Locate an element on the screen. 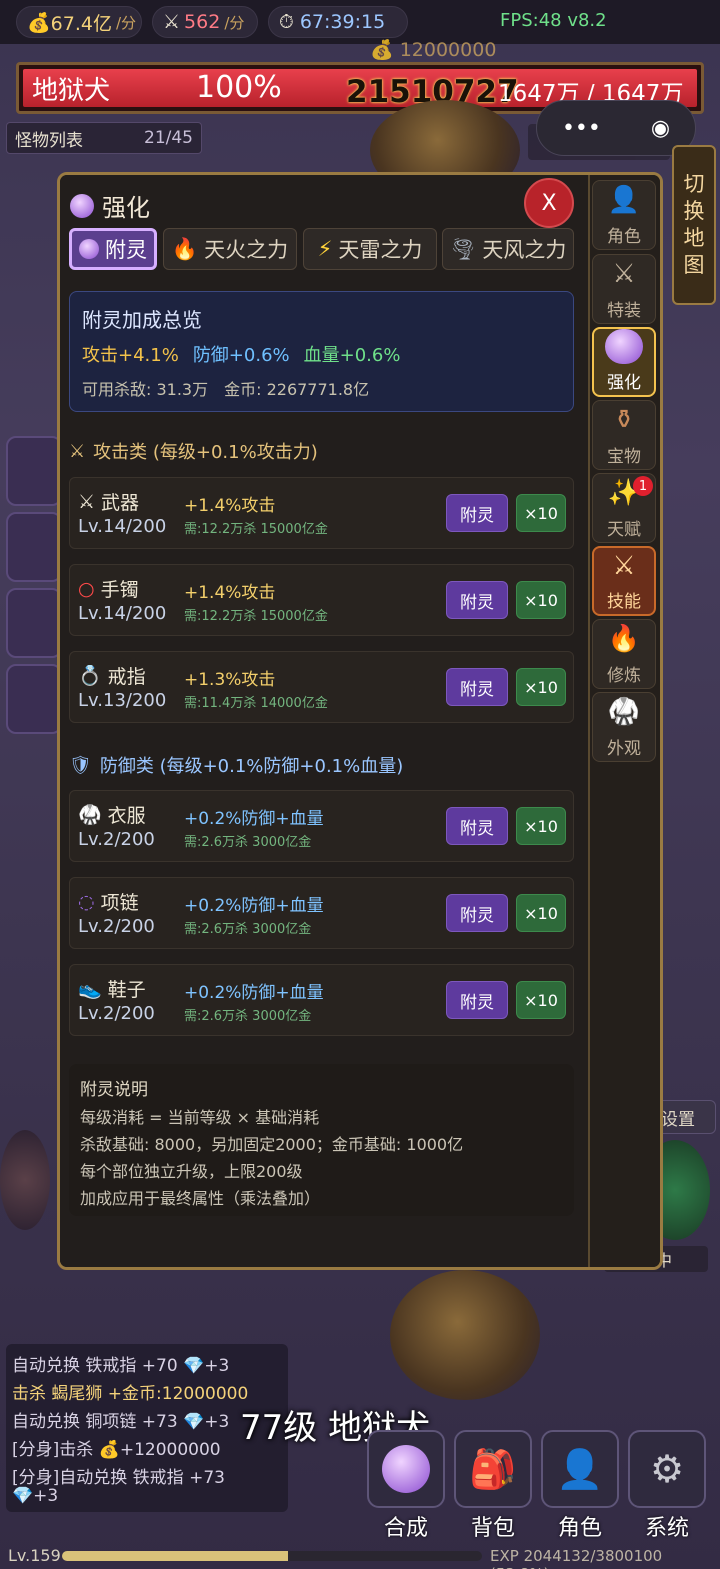  log-line: [分身]自动兑换 铁戒指 +73 is located at coordinates (118, 1478).